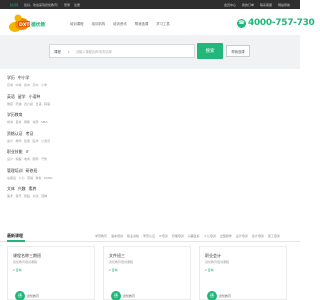 Image resolution: width=320 pixels, height=300 pixels. What do you see at coordinates (15, 134) in the screenshot?
I see `category-title-part: 资格认证` at bounding box center [15, 134].